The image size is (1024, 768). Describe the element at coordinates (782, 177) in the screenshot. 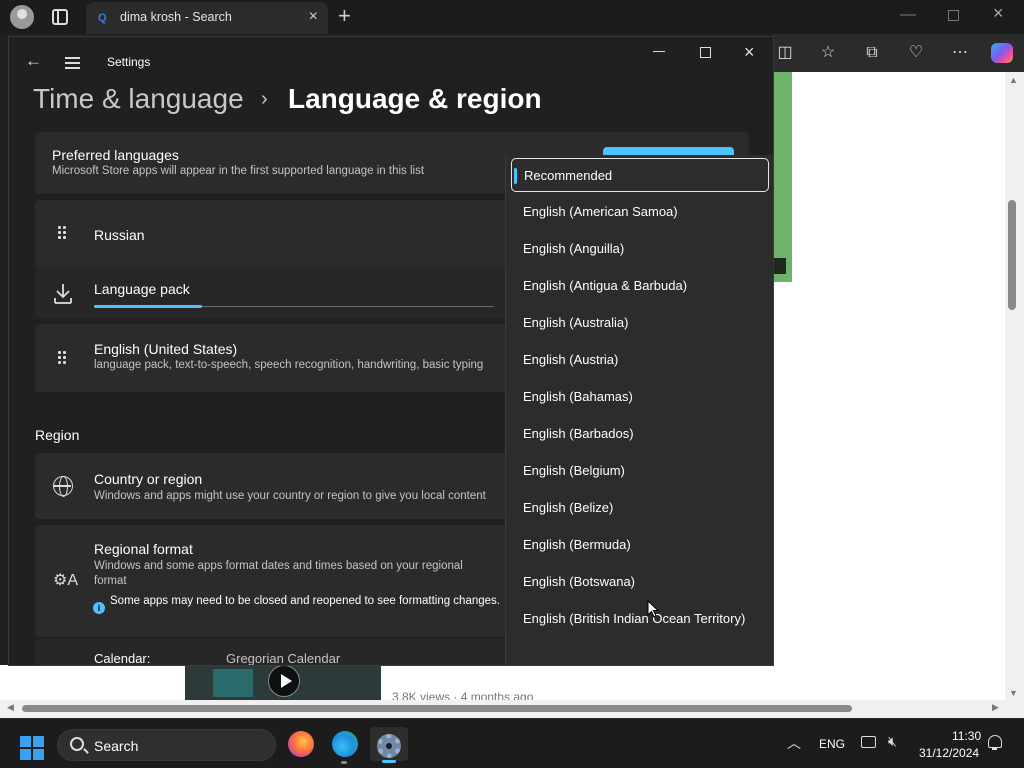

I see `web-page-image` at that location.